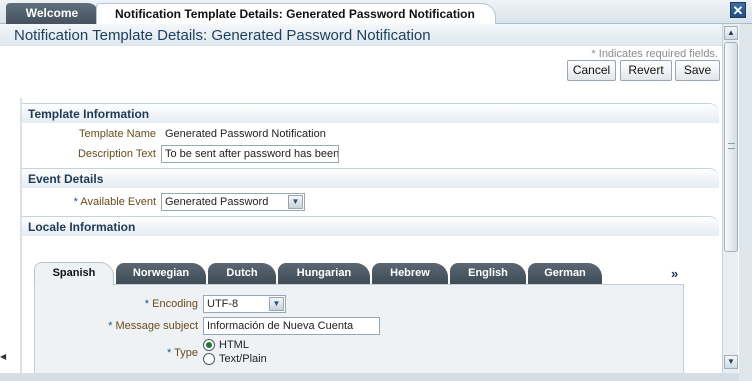 This screenshot has height=381, width=752. I want to click on available-event-select: Generated Password ▼, so click(233, 202).